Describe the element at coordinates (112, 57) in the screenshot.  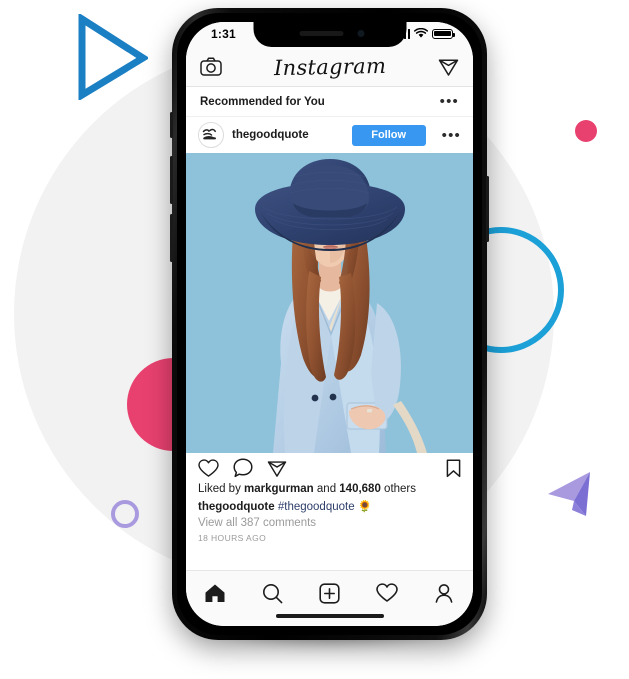
I see `blue-outline-triangle-icon` at that location.